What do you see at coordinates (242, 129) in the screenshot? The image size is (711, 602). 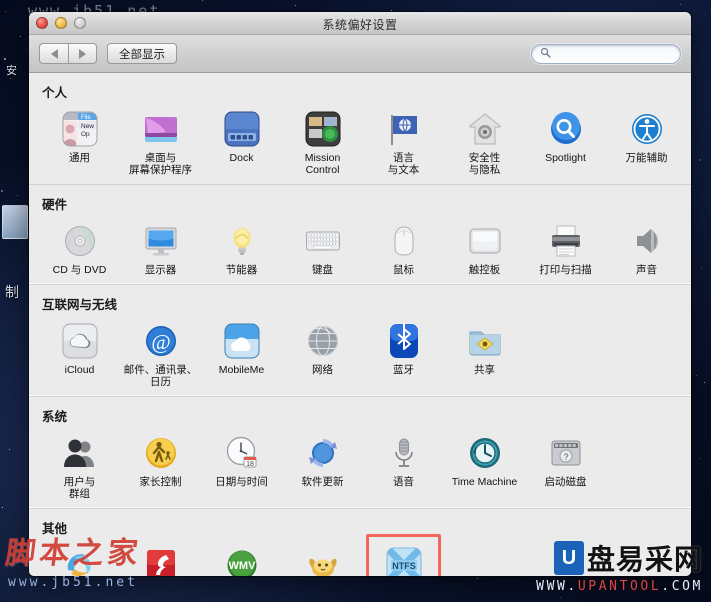 I see `dock-icon` at bounding box center [242, 129].